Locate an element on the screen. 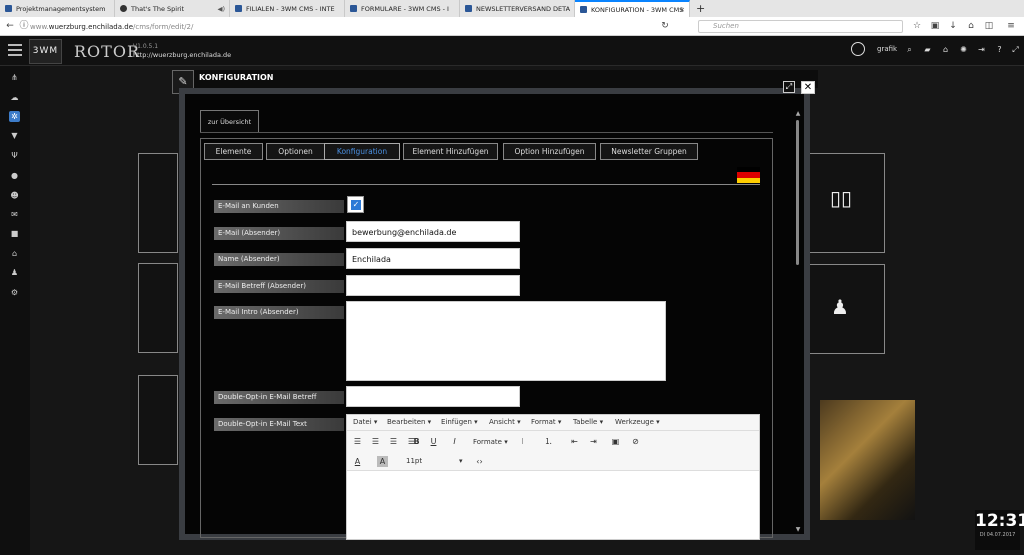 The height and width of the screenshot is (555, 1024). browser-tab: FILIALEN - 3WM CMS - INTE is located at coordinates (287, 8).